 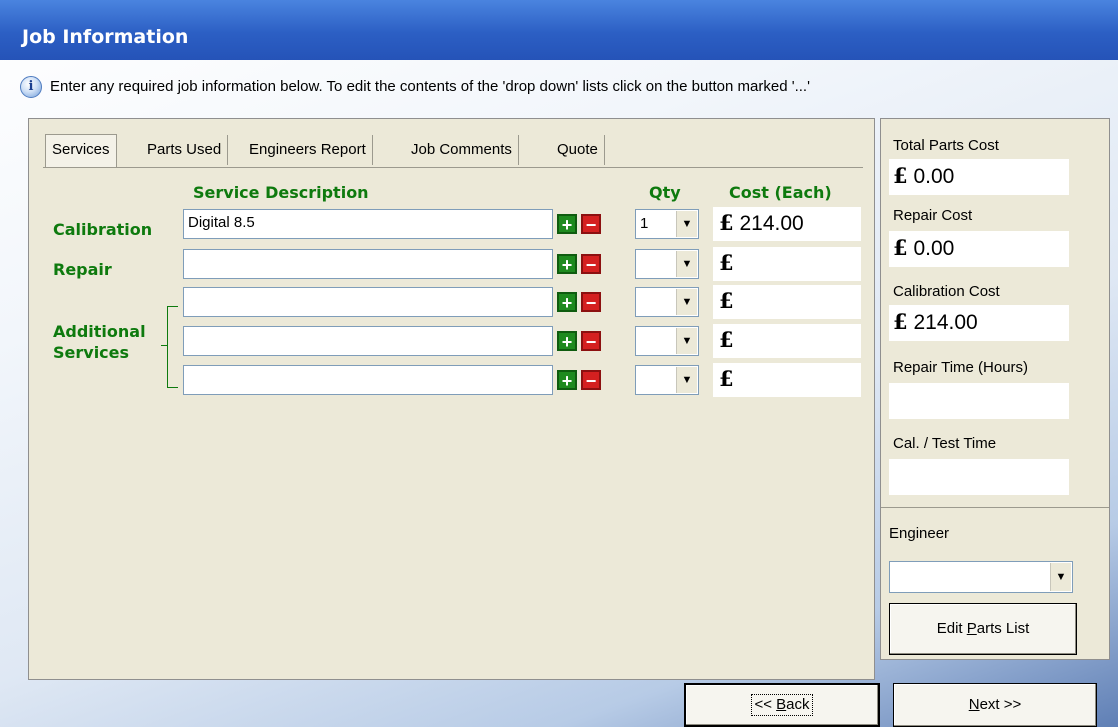 I want to click on calibration-cost-label: Calibration Cost, so click(x=946, y=291).